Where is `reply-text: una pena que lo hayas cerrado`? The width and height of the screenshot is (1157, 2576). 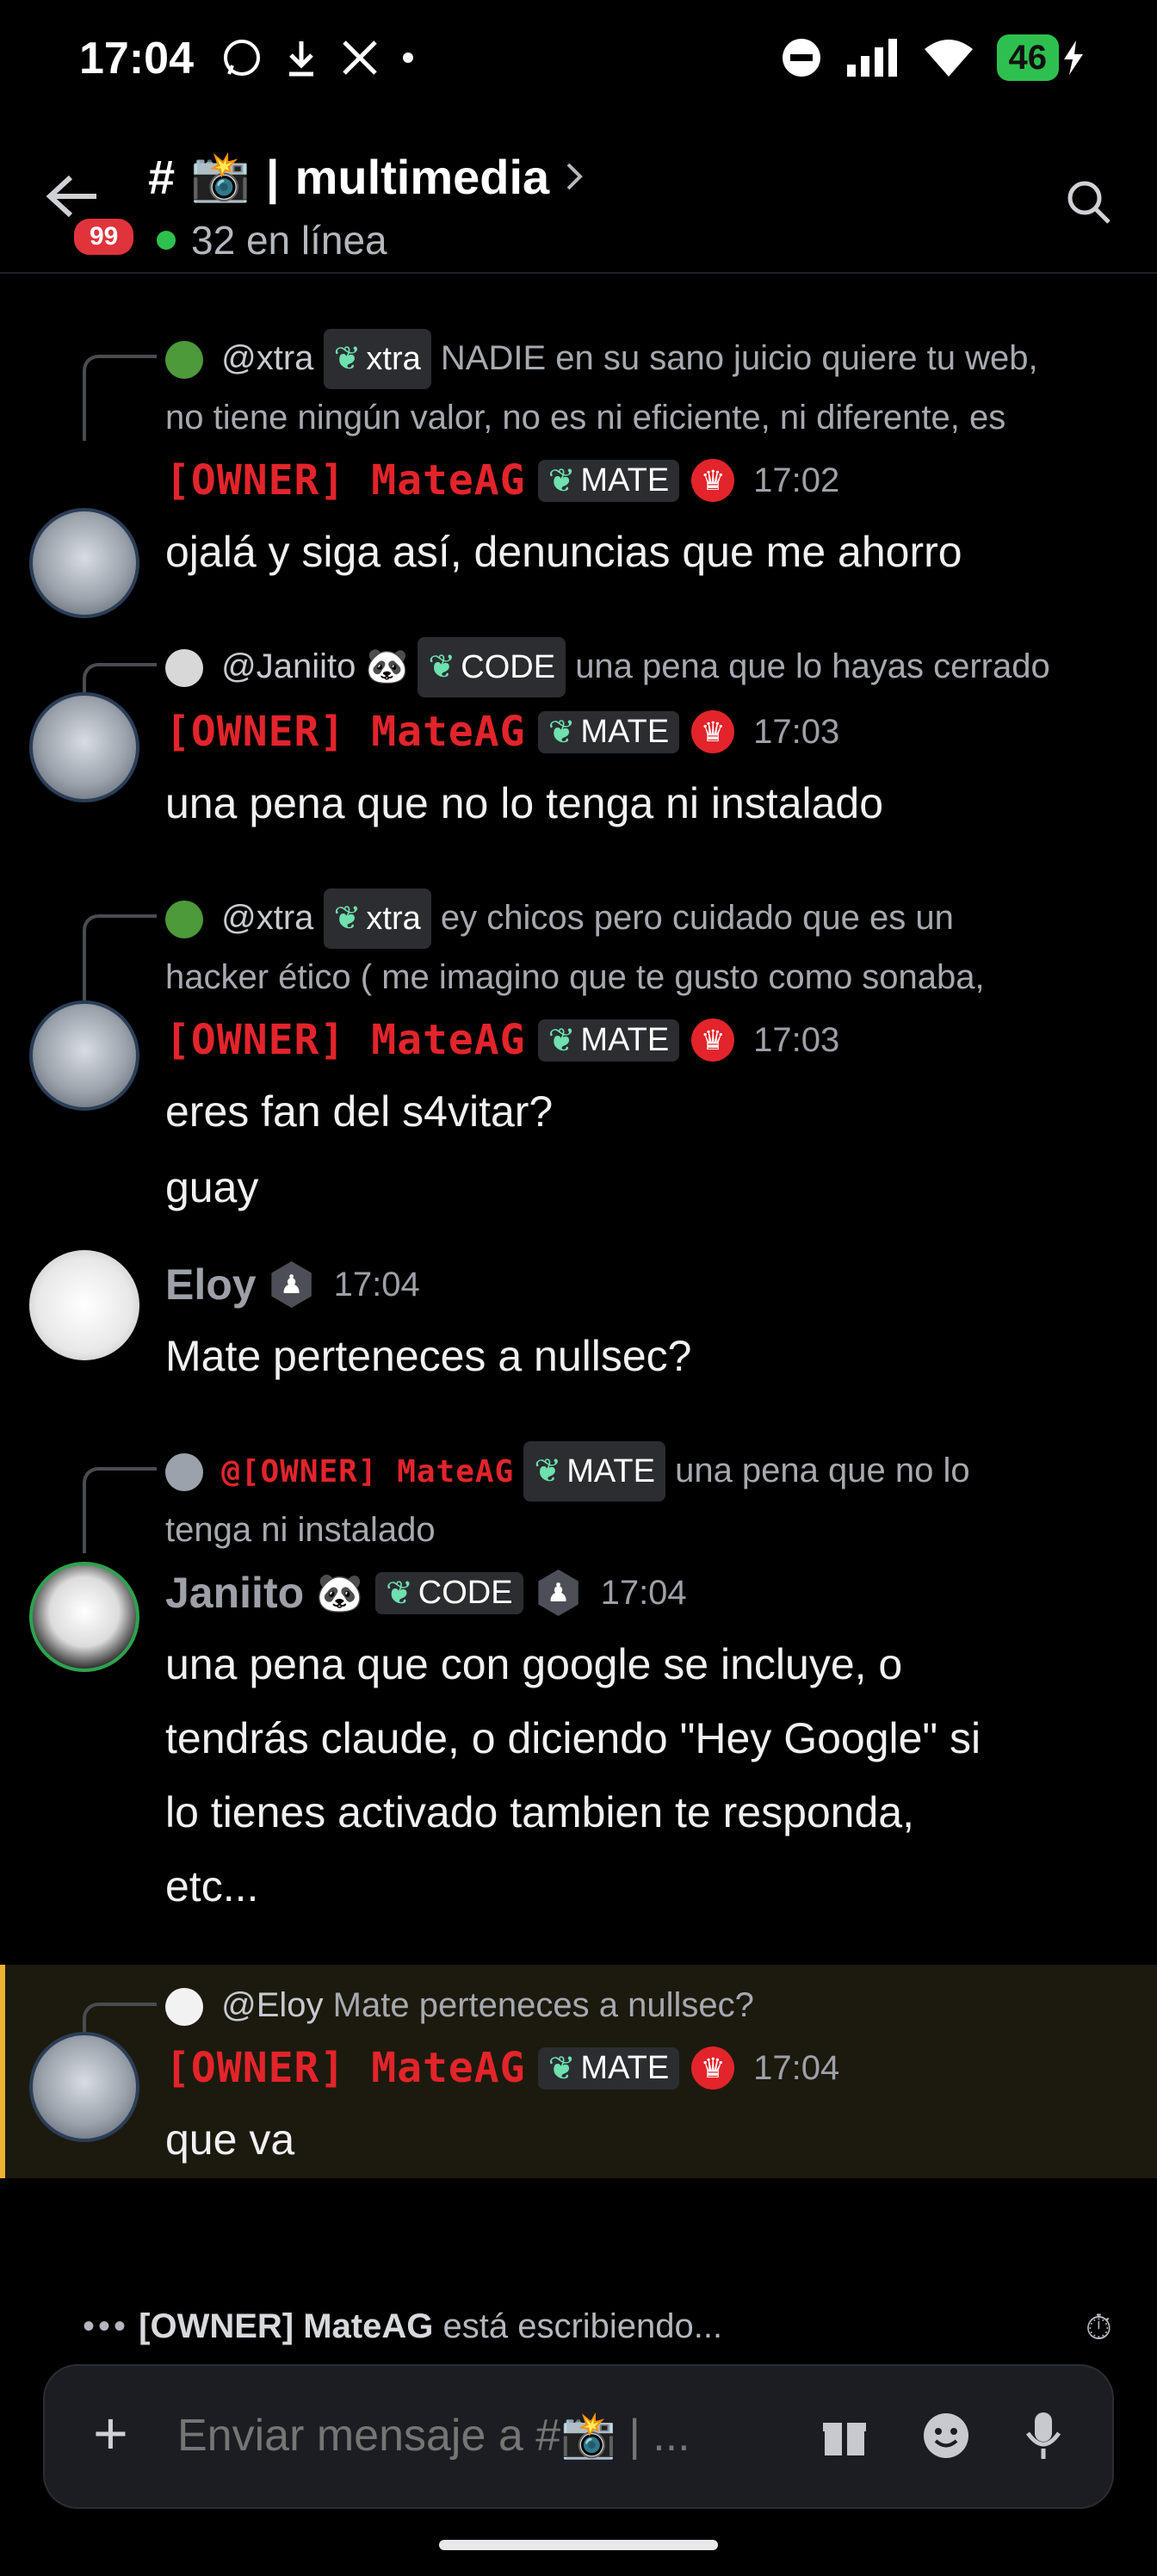
reply-text: una pena que lo hayas cerrado is located at coordinates (813, 666).